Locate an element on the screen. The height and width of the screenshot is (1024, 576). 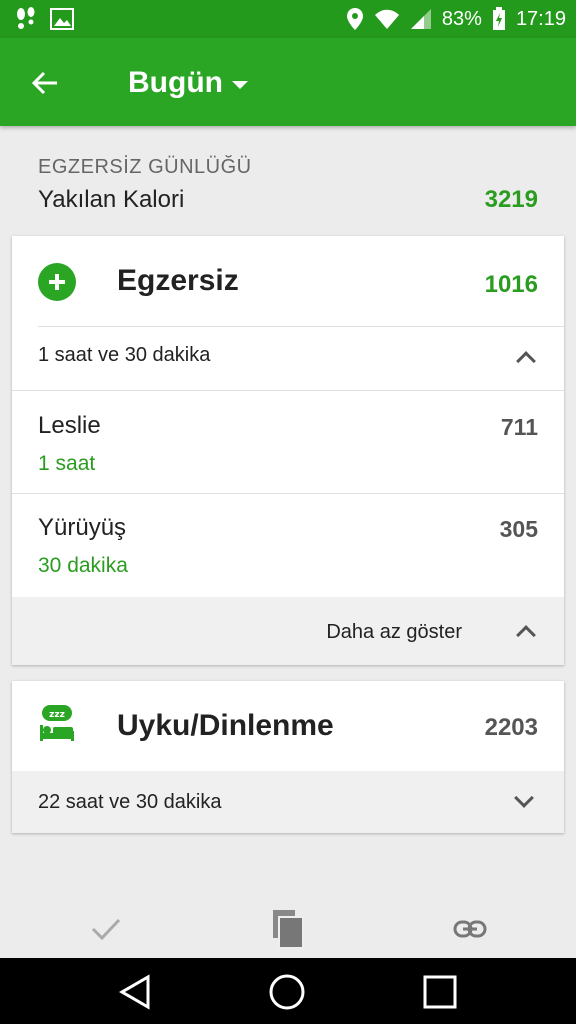
back-button is located at coordinates (45, 83).